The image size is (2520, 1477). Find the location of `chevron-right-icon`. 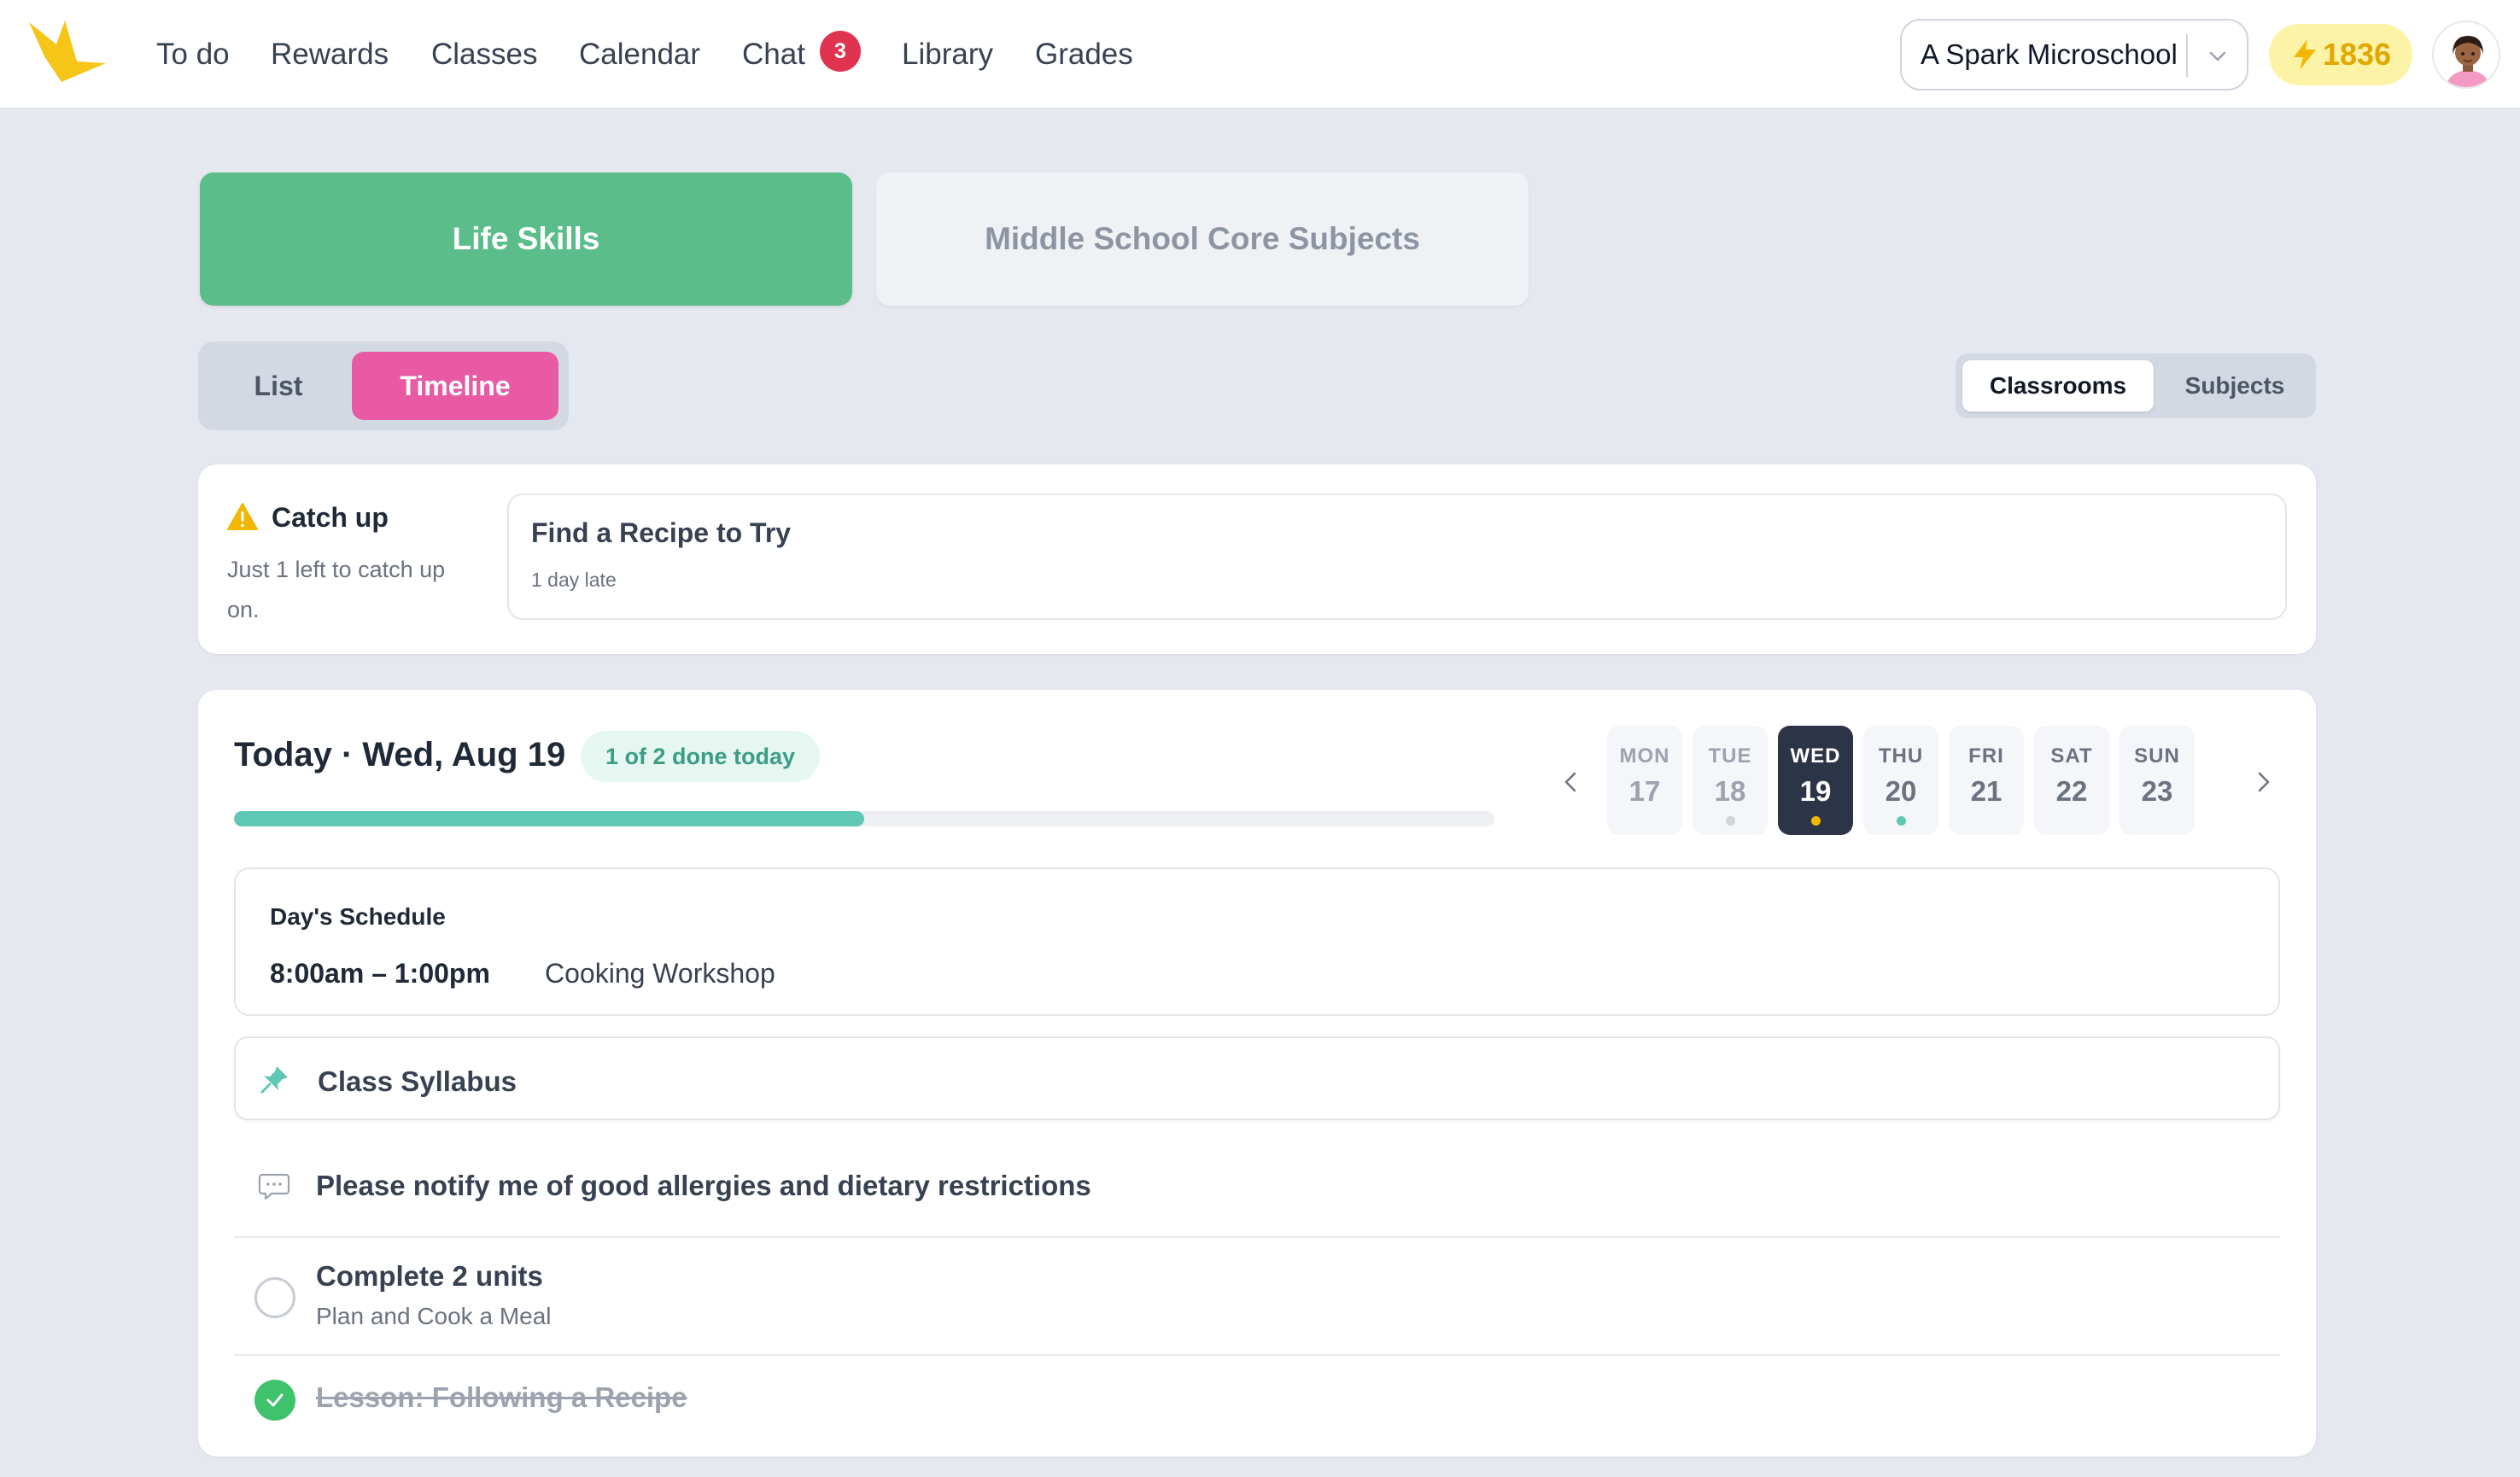

chevron-right-icon is located at coordinates (2263, 782).